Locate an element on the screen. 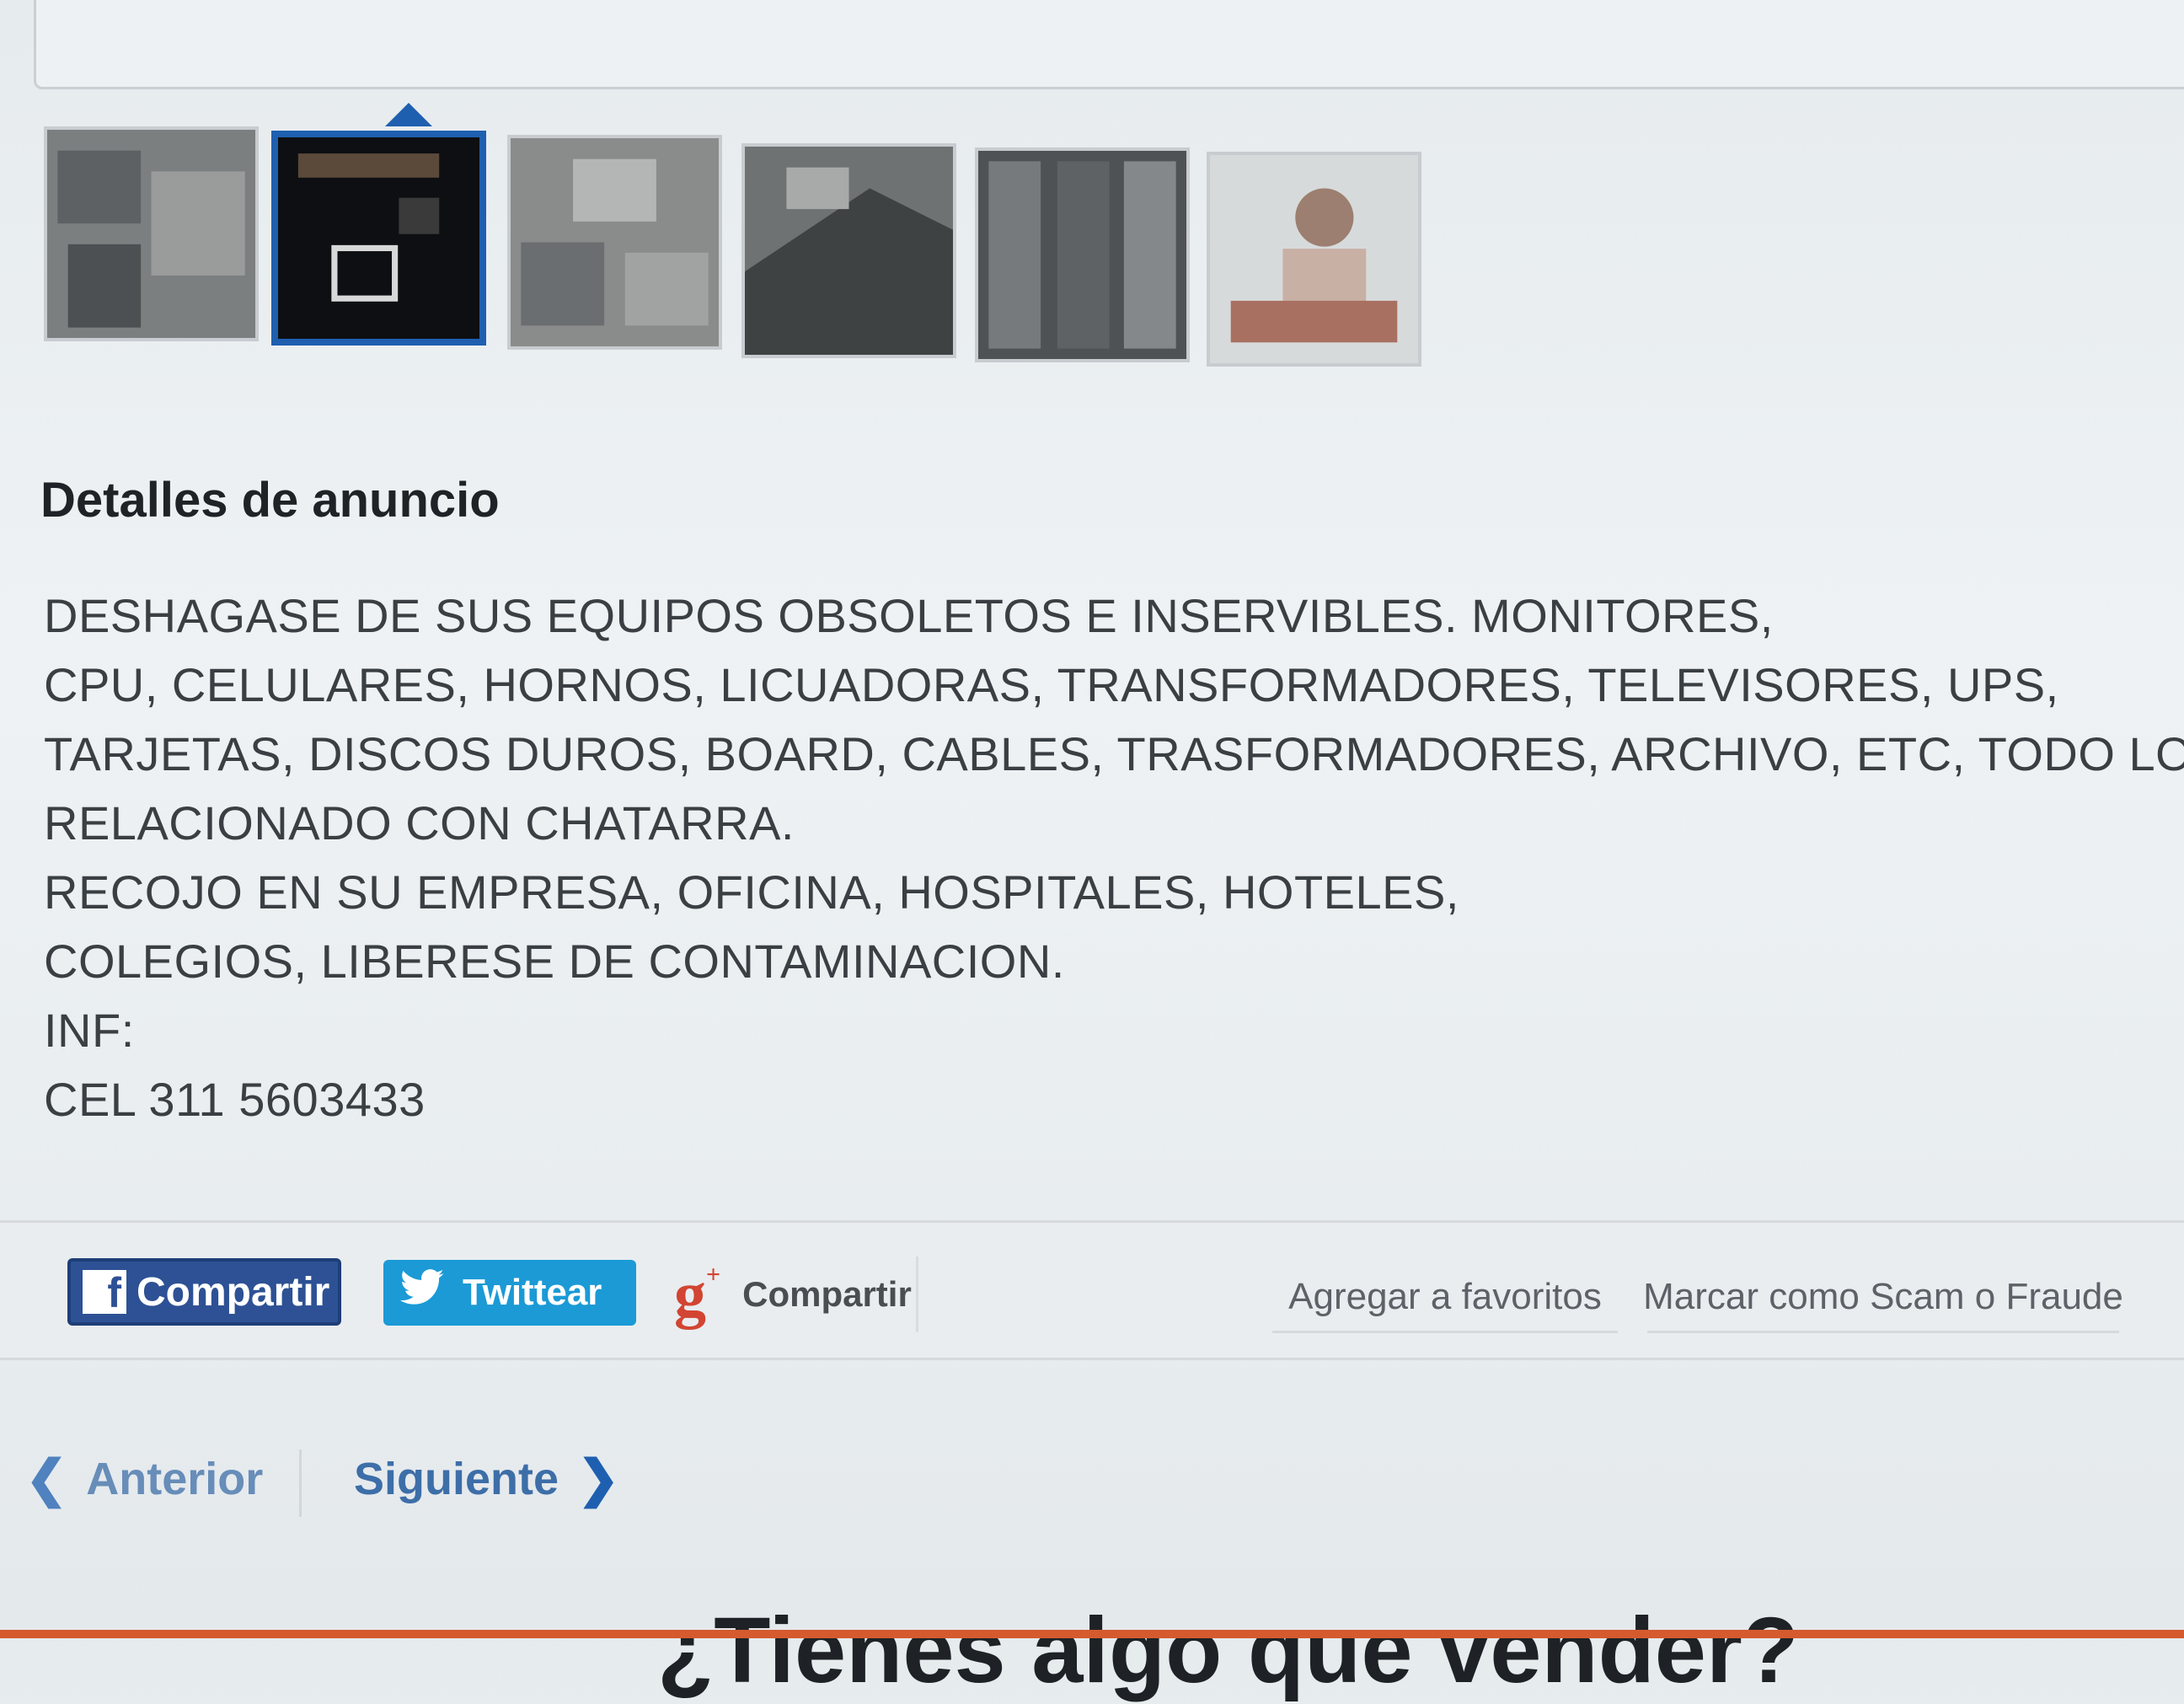 This screenshot has width=2184, height=1704. previous-label: Anterior is located at coordinates (175, 1479).